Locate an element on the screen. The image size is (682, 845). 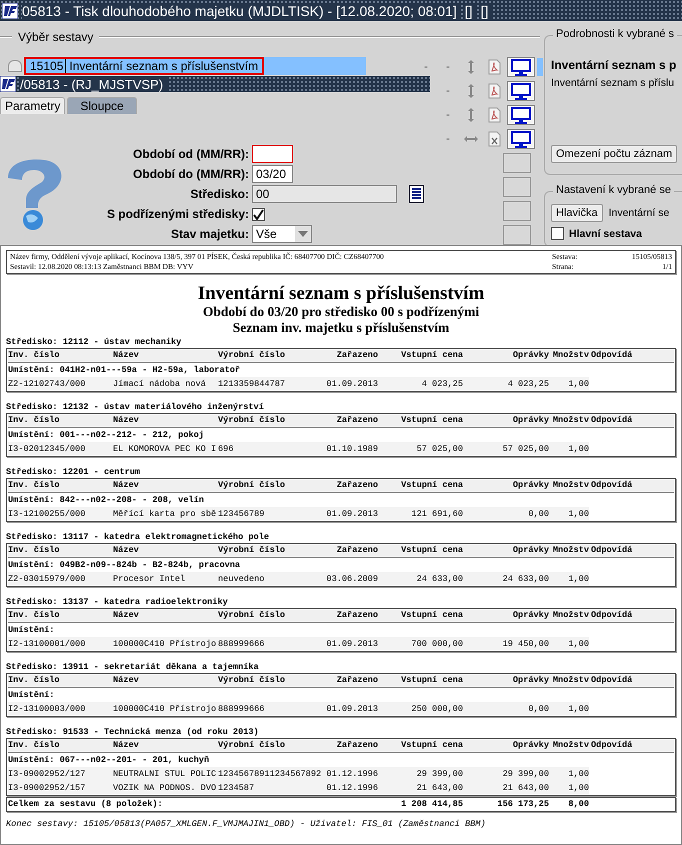
report-code: 15105 is located at coordinates (48, 66).